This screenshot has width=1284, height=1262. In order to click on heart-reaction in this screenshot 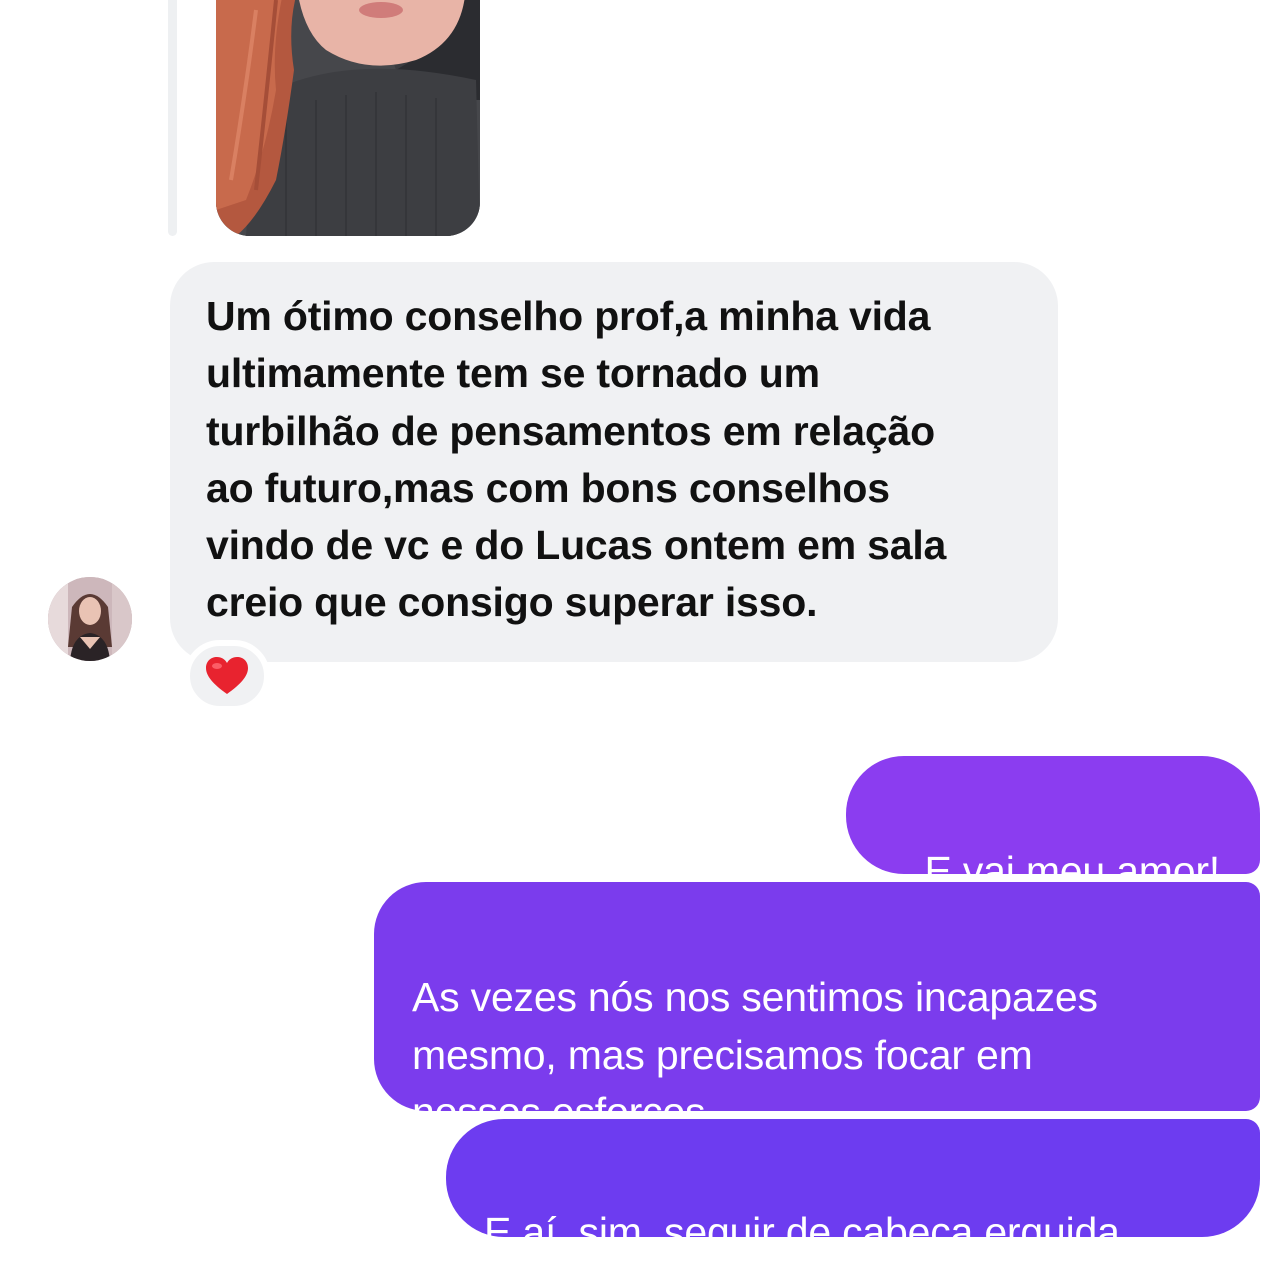, I will do `click(227, 676)`.